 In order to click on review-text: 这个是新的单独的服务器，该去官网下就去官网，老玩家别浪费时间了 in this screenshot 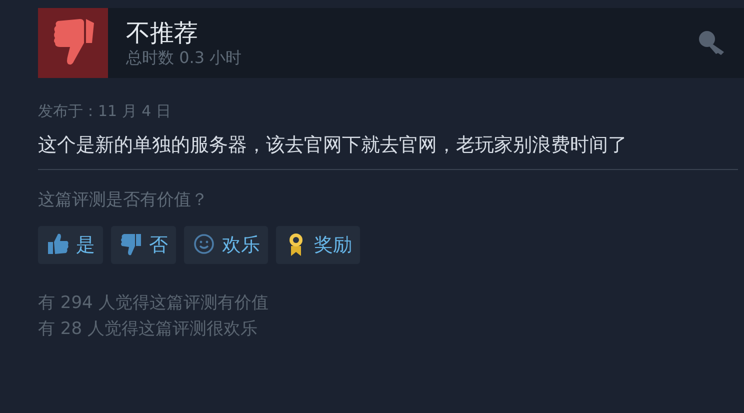, I will do `click(333, 145)`.